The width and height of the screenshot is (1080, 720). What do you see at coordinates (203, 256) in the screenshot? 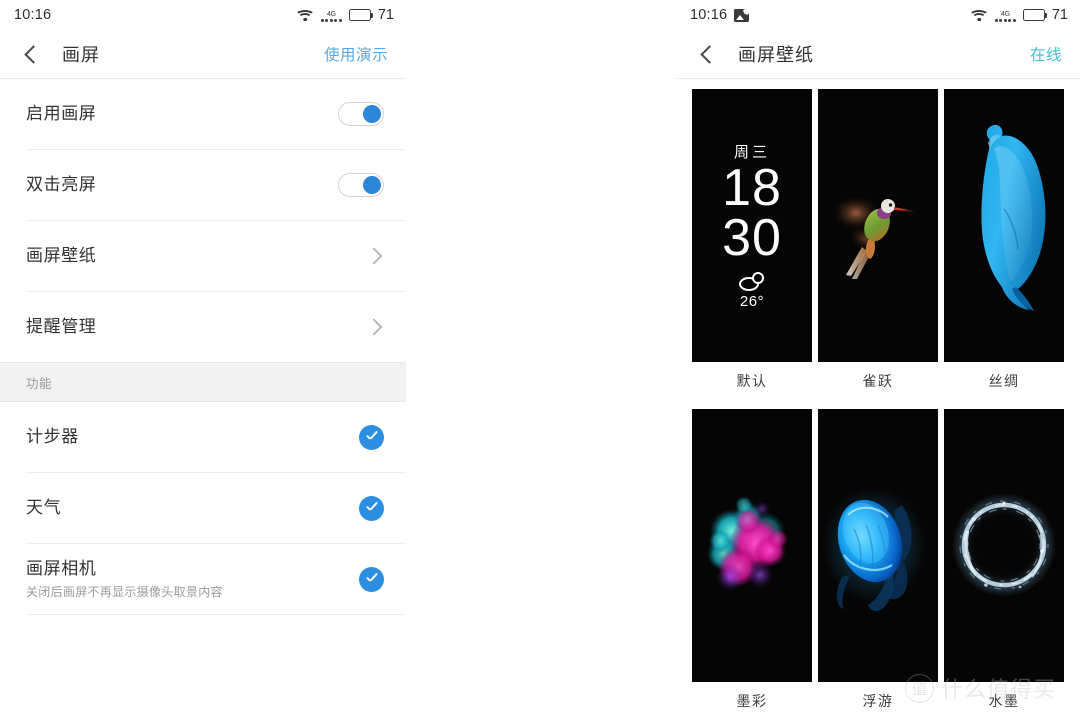
I see `list-item-halo-wallpaper: 画屏壁纸` at bounding box center [203, 256].